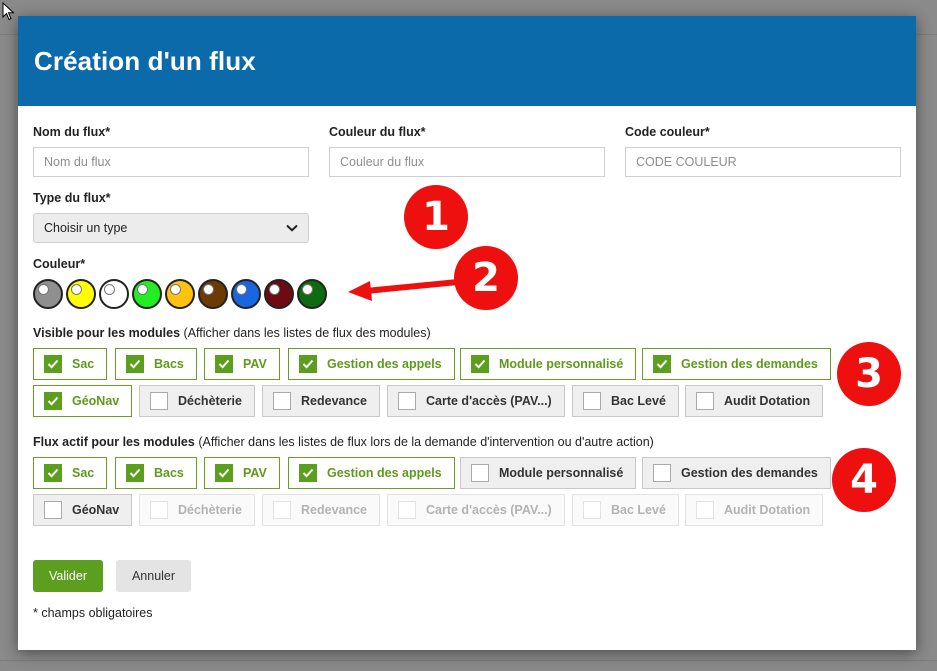 This screenshot has width=937, height=671. I want to click on modal-title: Création d'un flux, so click(145, 60).